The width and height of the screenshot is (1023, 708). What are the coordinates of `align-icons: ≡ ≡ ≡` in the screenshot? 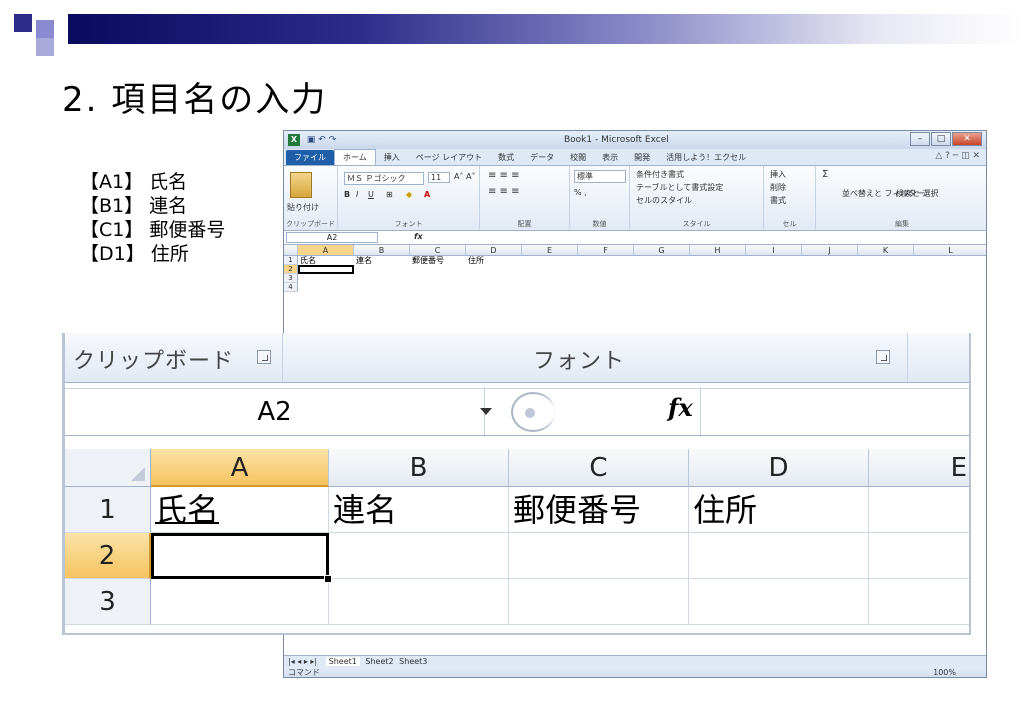 It's located at (504, 175).